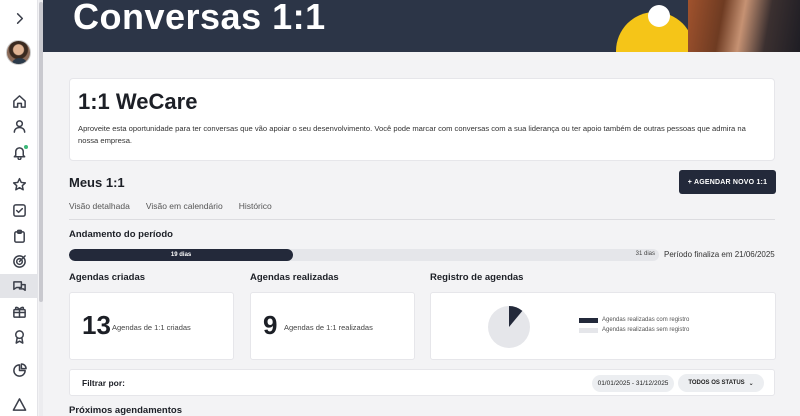  I want to click on created-title: Agendas criadas, so click(107, 277).